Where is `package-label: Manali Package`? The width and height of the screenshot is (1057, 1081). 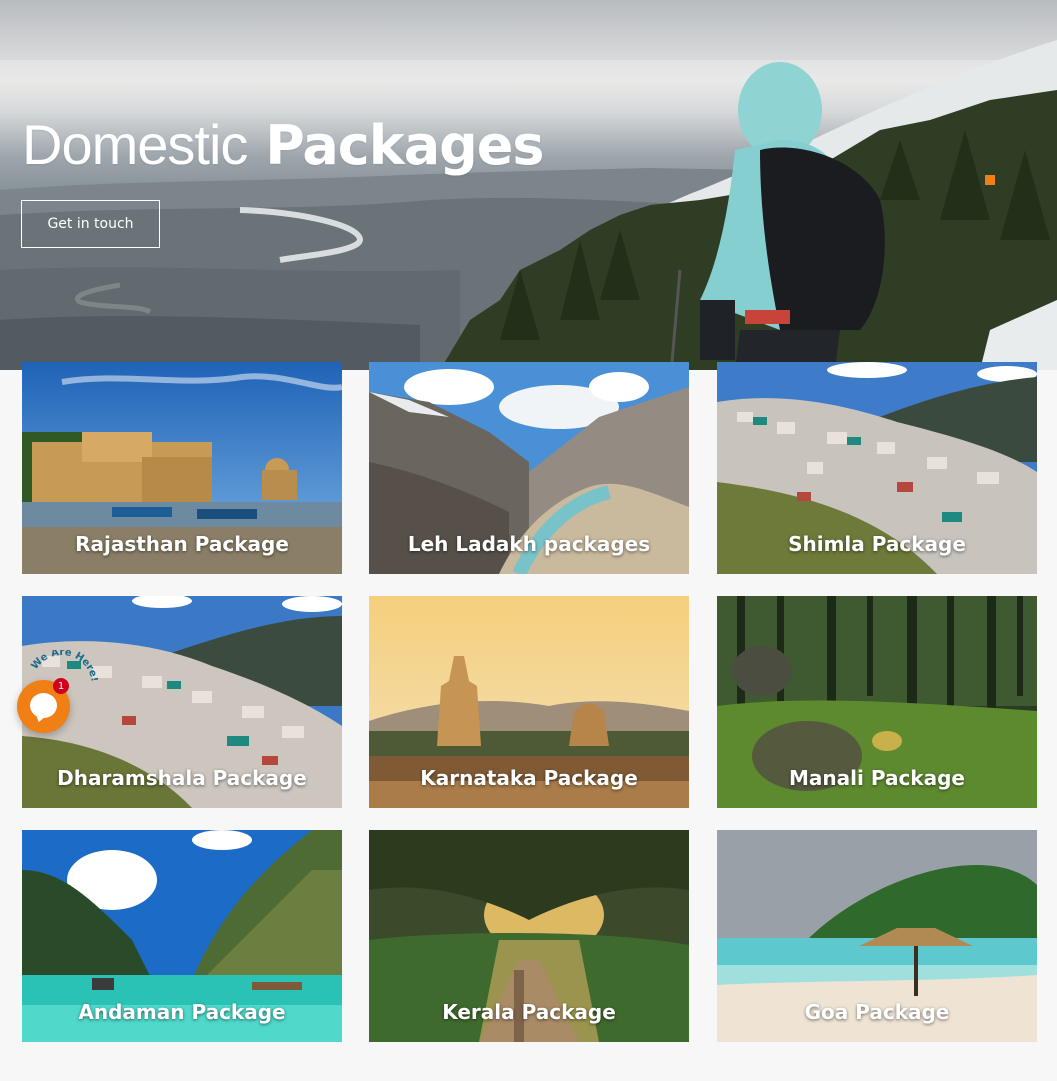
package-label: Manali Package is located at coordinates (877, 778).